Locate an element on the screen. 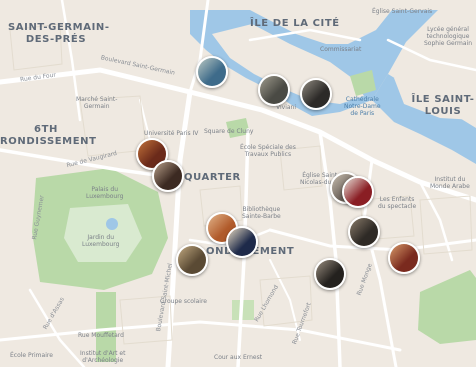 The width and height of the screenshot is (476, 367). poi-lycee-line2: technologique is located at coordinates (448, 36).